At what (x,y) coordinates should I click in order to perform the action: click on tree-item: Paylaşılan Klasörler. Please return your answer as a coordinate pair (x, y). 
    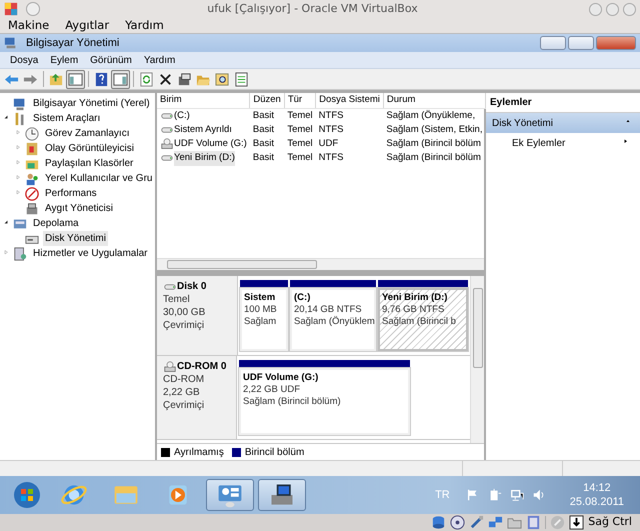
    Looking at the image, I should click on (89, 163).